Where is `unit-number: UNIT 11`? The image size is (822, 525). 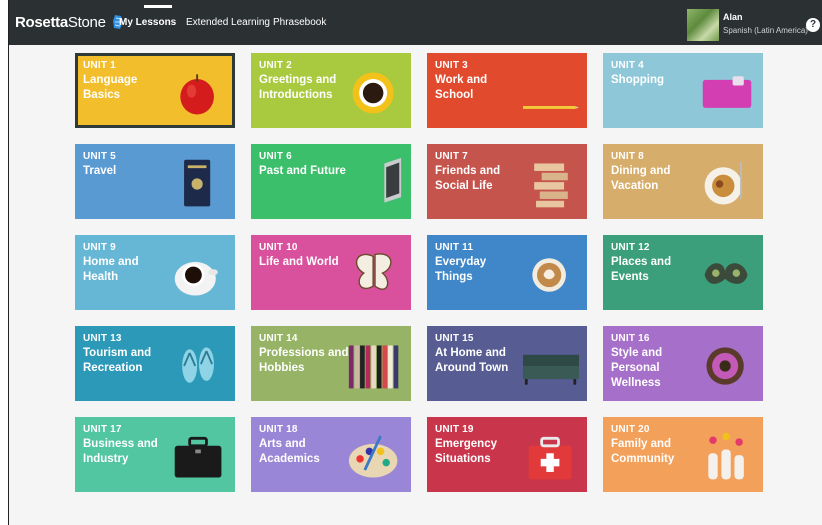 unit-number: UNIT 11 is located at coordinates (454, 247).